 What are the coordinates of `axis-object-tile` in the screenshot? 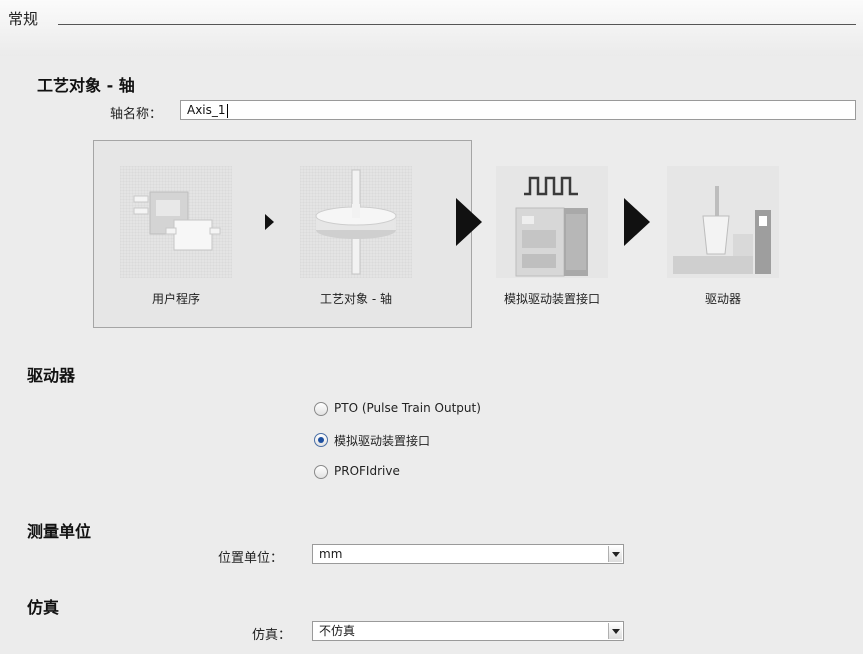 It's located at (356, 222).